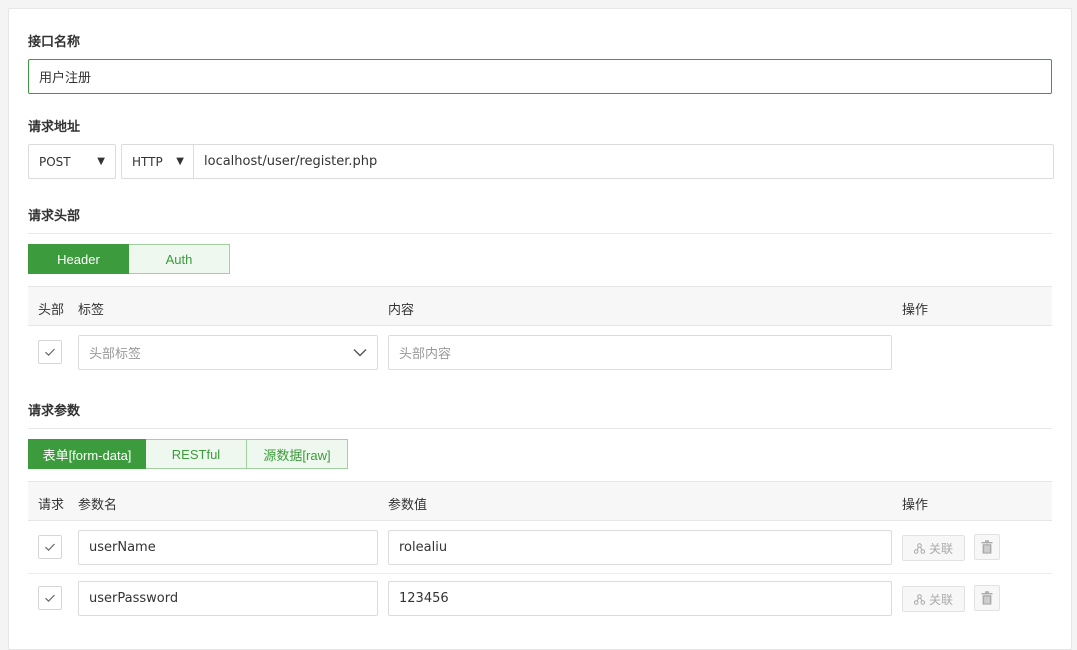 Image resolution: width=1077 pixels, height=650 pixels. Describe the element at coordinates (360, 353) in the screenshot. I see `chevron-down-icon` at that location.